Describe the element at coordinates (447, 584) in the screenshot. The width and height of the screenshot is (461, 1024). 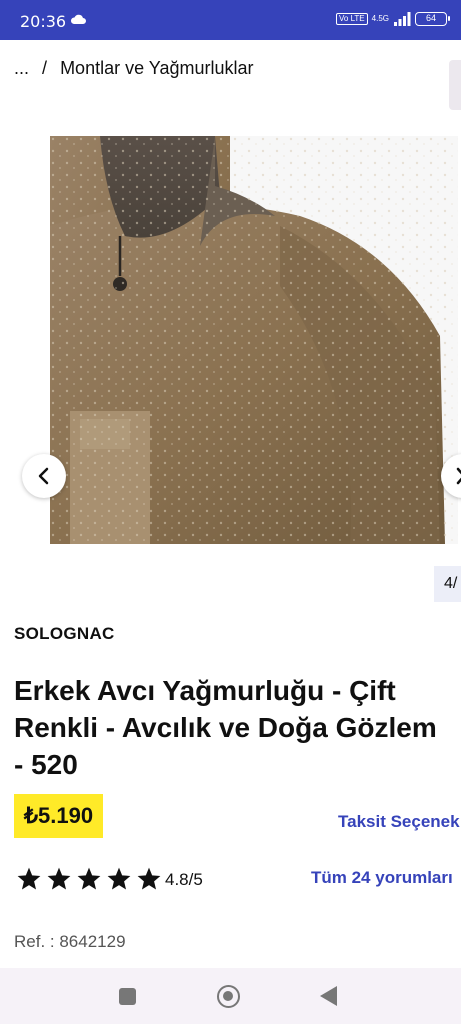
I see `image-counter: 4/` at that location.